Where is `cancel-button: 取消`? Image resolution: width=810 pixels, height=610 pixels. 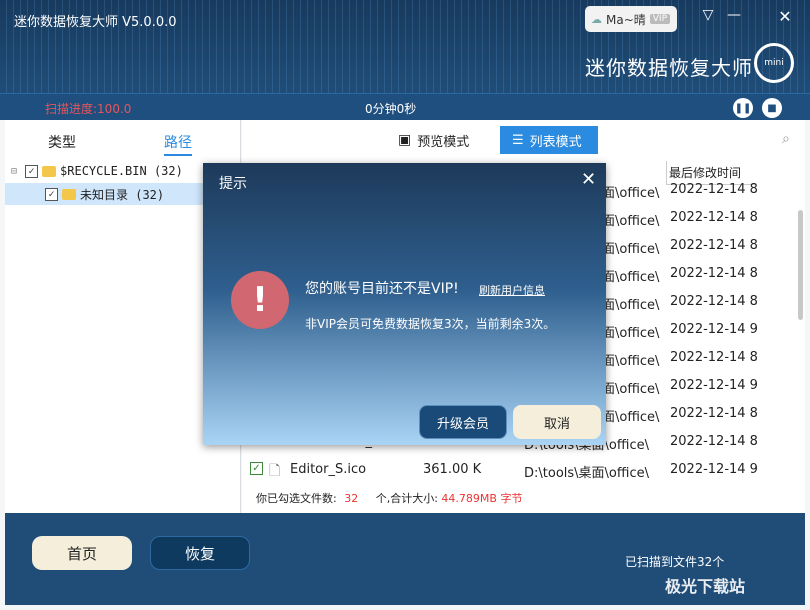
cancel-button: 取消 is located at coordinates (557, 422).